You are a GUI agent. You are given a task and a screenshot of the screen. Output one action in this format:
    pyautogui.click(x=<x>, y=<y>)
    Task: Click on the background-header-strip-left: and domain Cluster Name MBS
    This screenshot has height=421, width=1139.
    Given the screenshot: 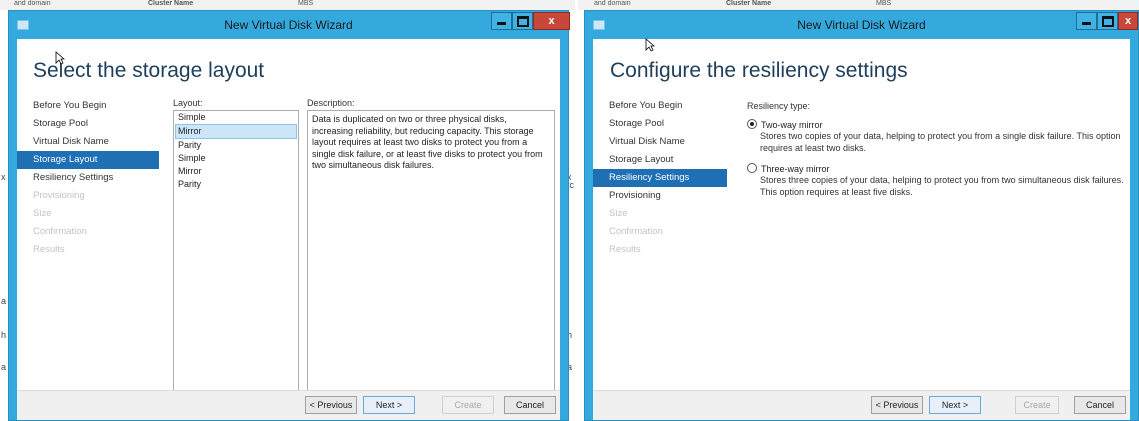 What is the action you would take?
    pyautogui.click(x=287, y=5)
    